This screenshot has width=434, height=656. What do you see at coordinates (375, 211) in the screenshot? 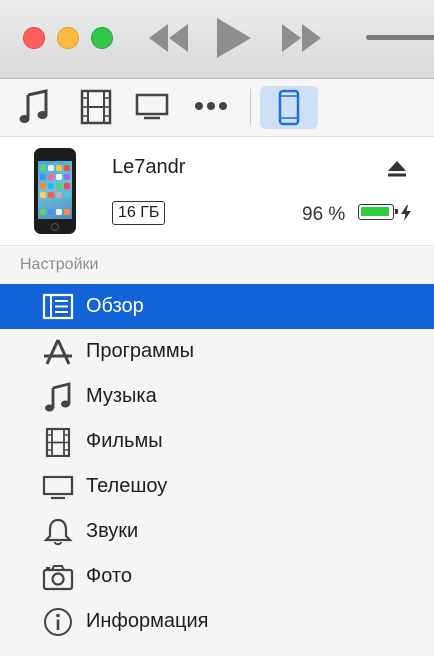
I see `battery-level-fill` at bounding box center [375, 211].